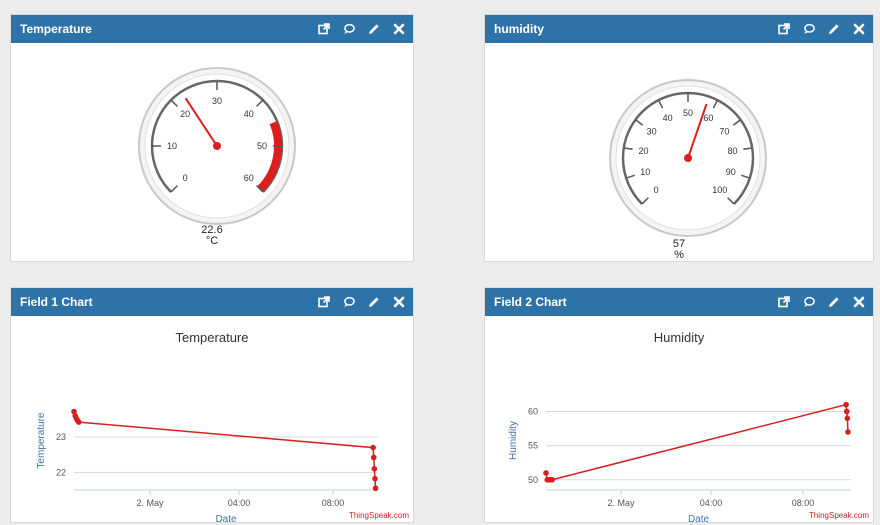  Describe the element at coordinates (731, 172) in the screenshot. I see `gauge-tick-label: 90` at that location.